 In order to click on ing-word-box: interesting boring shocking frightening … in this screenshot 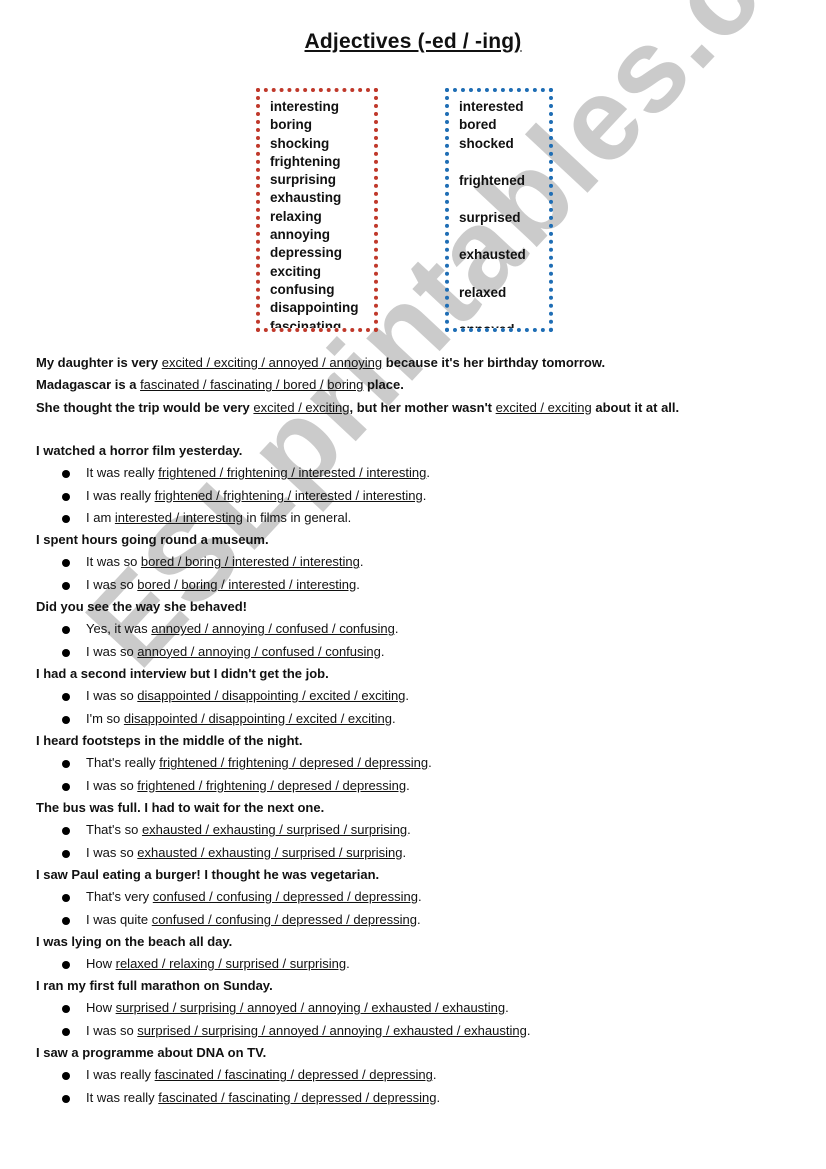, I will do `click(317, 210)`.